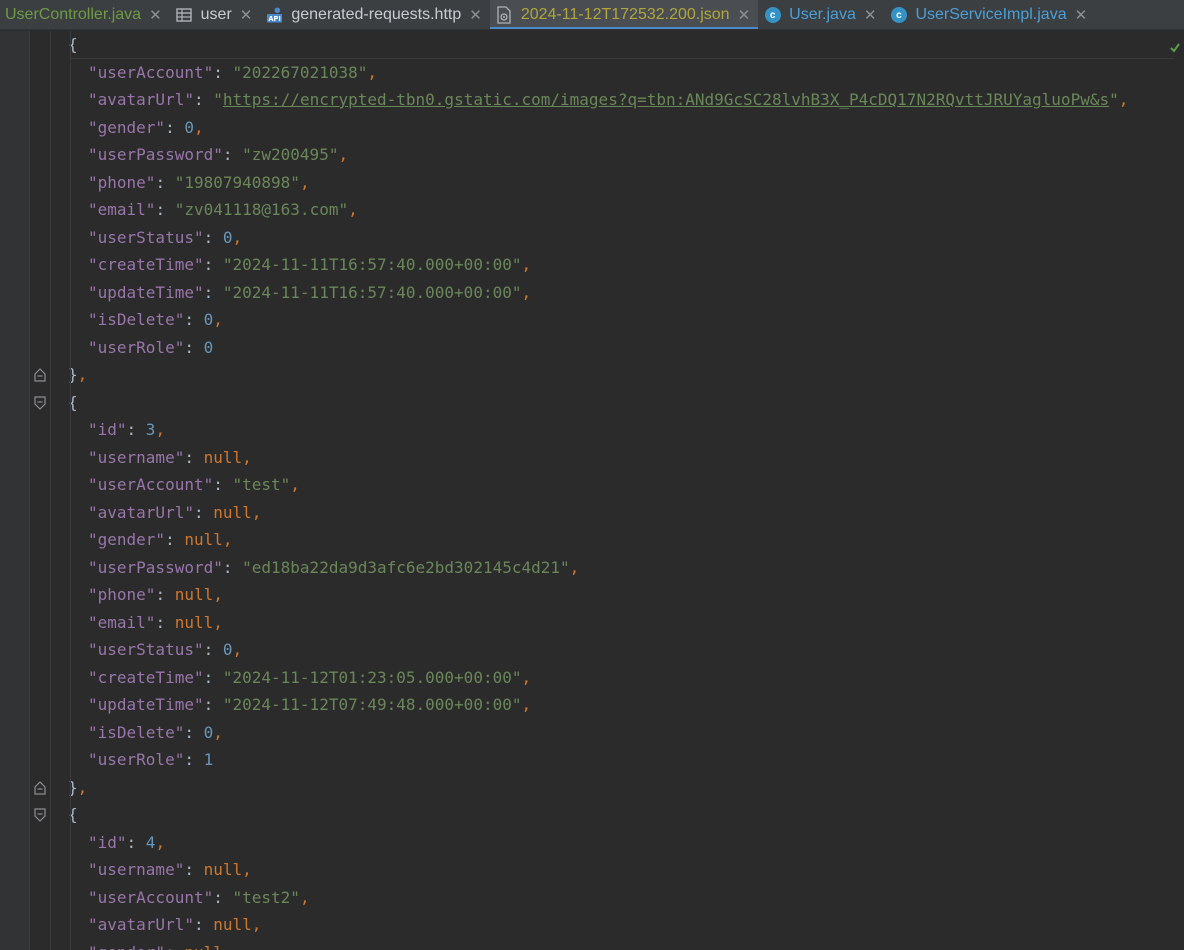 The width and height of the screenshot is (1184, 950). I want to click on code-line: "gender": 0,, so click(592, 128).